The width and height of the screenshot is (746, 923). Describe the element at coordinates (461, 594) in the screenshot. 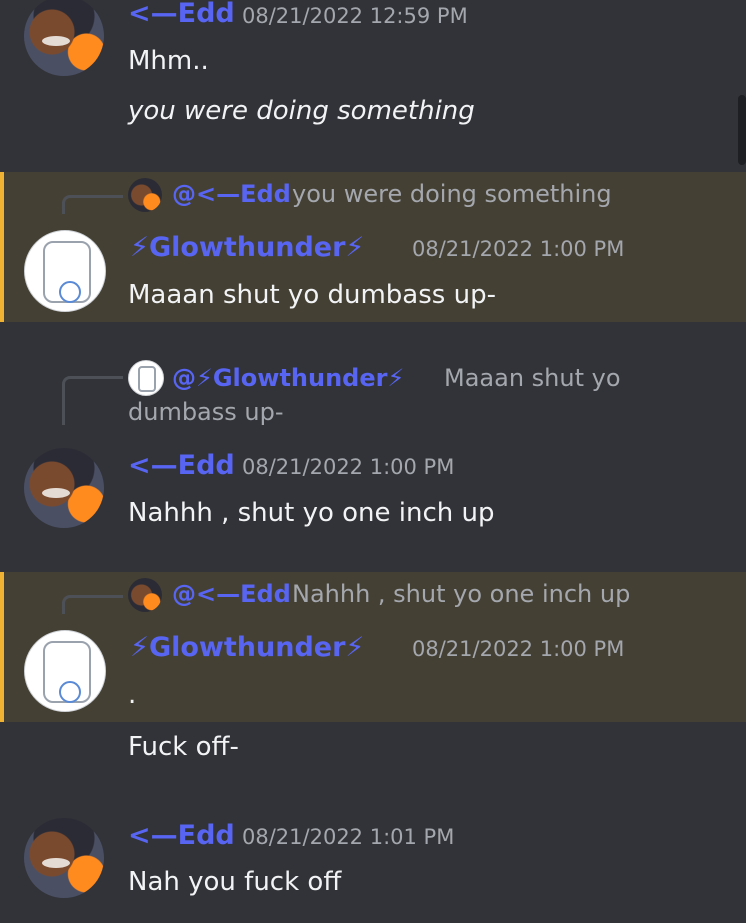

I see `reply-preview: Nahhh , shut yo one inch up` at that location.